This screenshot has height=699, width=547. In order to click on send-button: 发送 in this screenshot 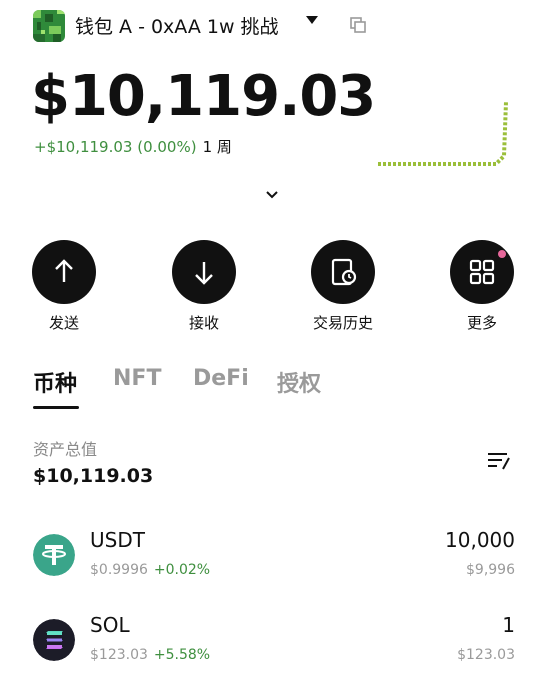, I will do `click(64, 286)`.